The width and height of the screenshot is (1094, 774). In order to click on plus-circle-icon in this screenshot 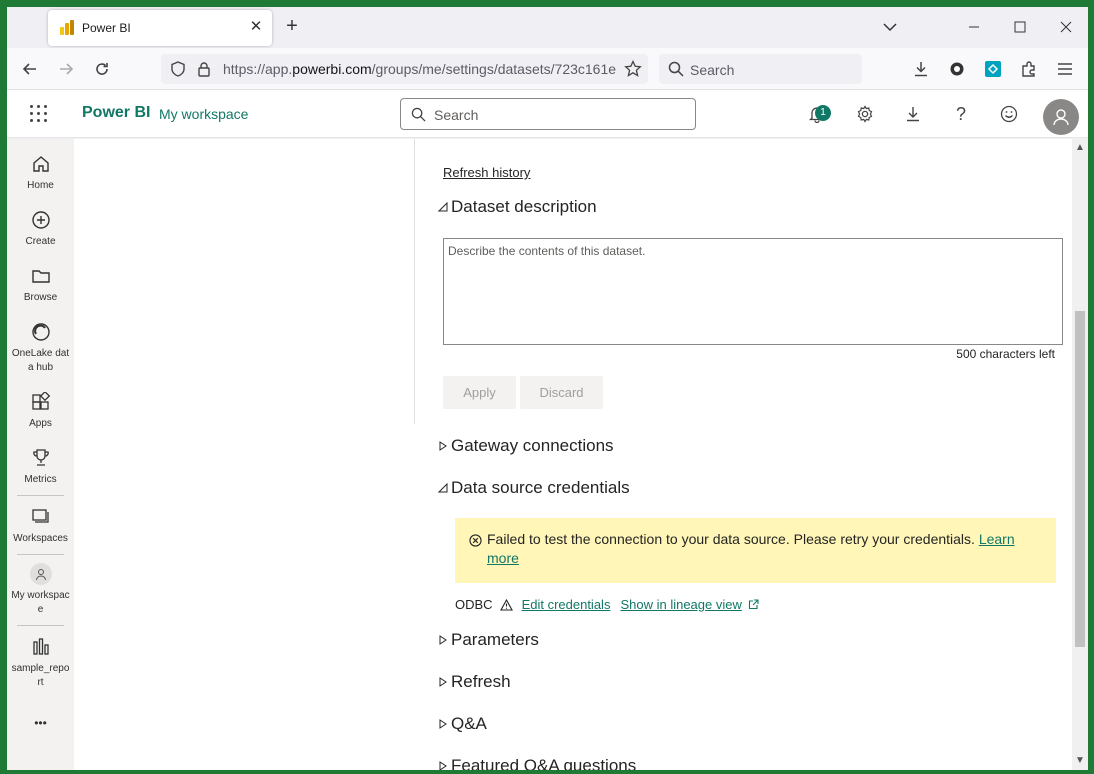, I will do `click(41, 220)`.